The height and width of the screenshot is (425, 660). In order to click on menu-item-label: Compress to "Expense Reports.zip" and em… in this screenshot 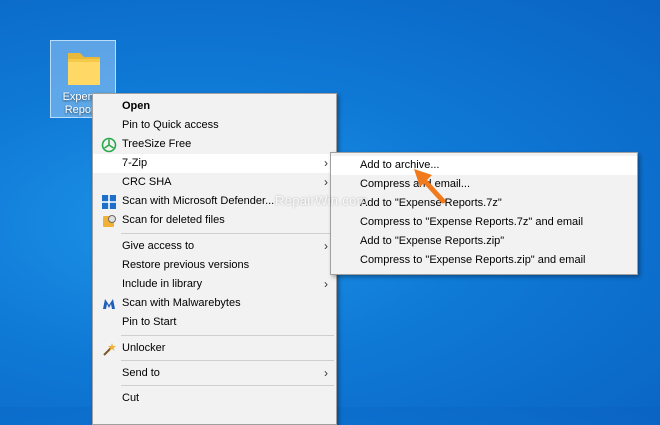, I will do `click(473, 260)`.